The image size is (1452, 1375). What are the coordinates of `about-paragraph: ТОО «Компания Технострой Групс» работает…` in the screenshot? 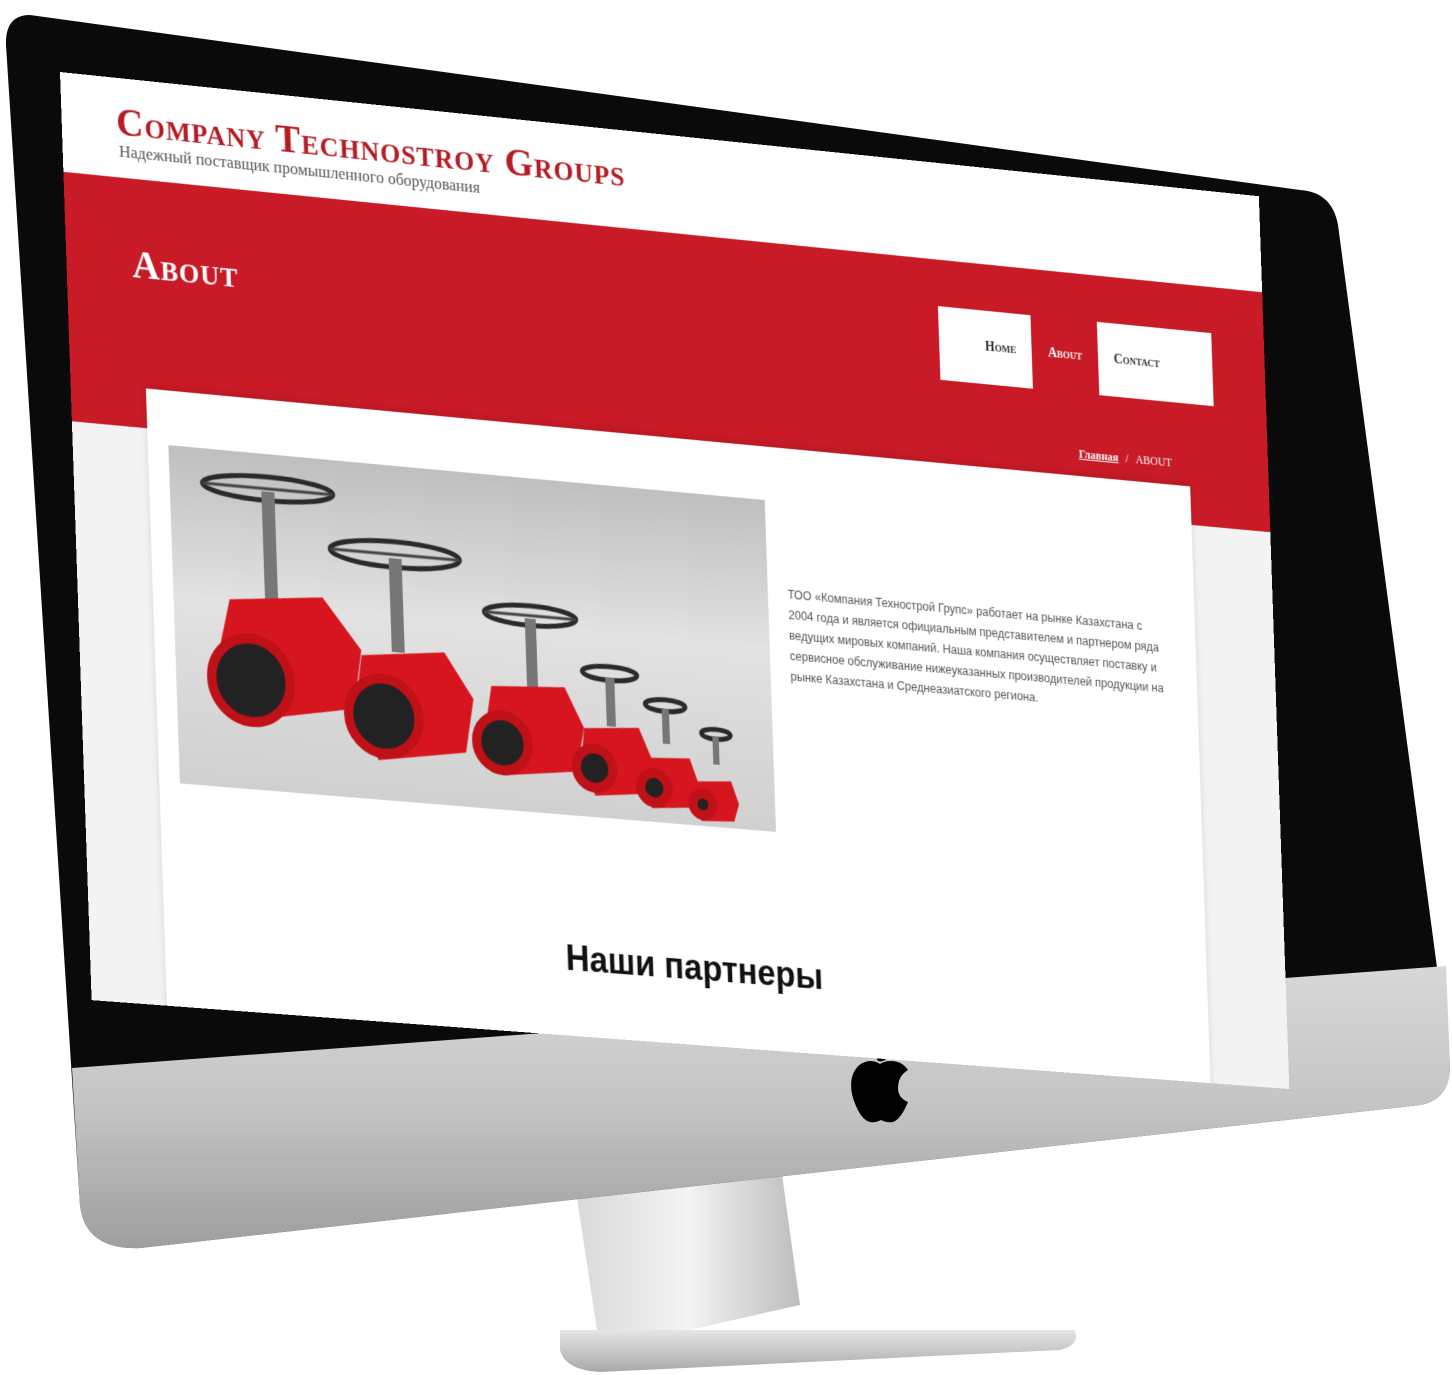 It's located at (975, 646).